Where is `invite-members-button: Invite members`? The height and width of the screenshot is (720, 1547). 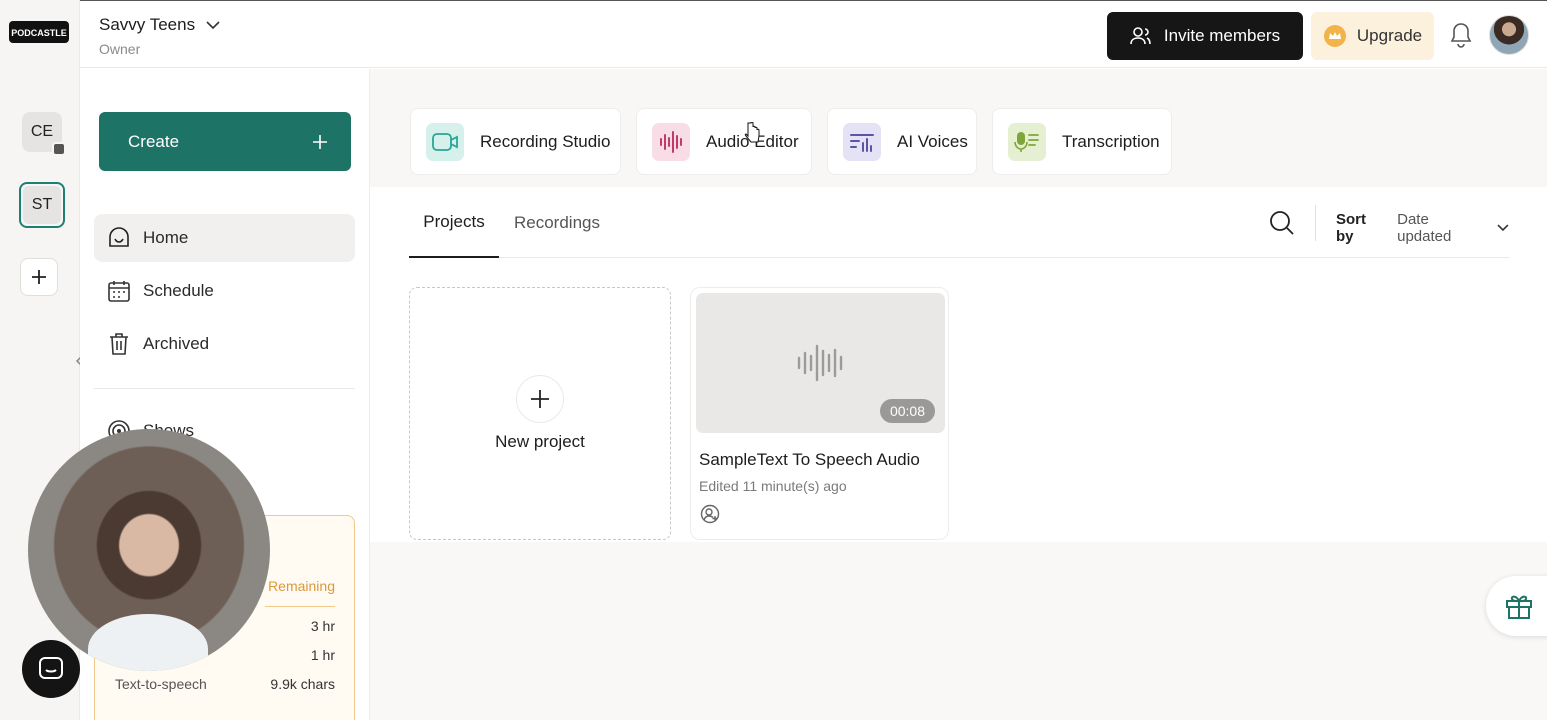
invite-members-button: Invite members is located at coordinates (1205, 36).